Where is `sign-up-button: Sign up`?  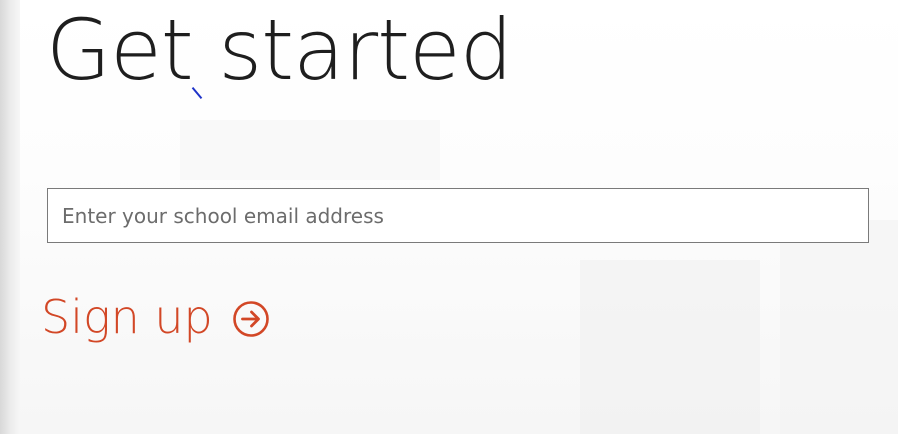
sign-up-button: Sign up is located at coordinates (156, 317).